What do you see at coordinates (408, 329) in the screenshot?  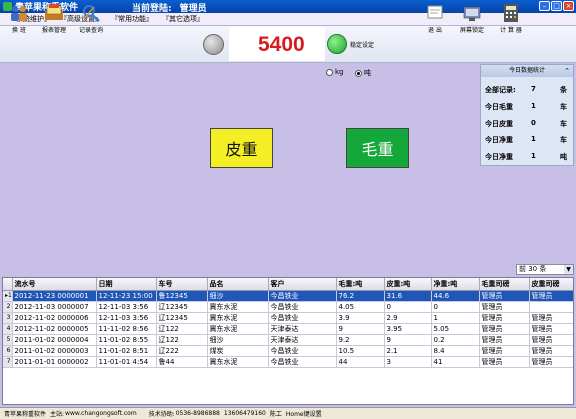 I see `cell-tare: 3.95` at bounding box center [408, 329].